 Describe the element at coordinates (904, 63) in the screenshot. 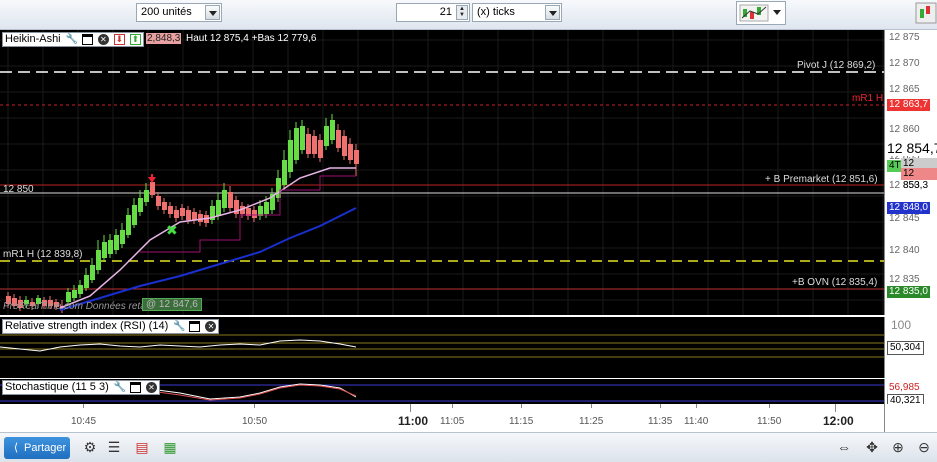

I see `y-tick-label: 12 870` at that location.